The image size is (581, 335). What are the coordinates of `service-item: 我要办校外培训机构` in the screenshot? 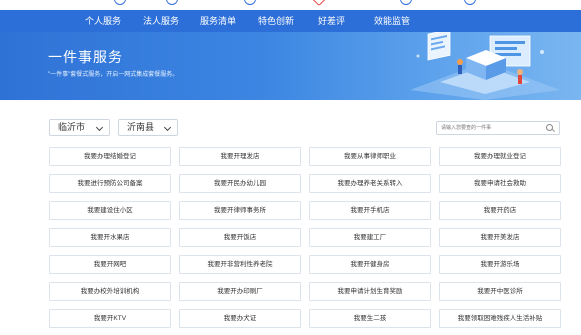 It's located at (110, 291).